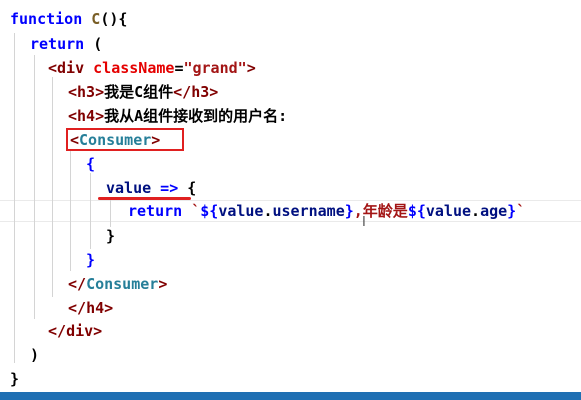 This screenshot has width=581, height=400. I want to click on code-line-2: return (, so click(66, 44).